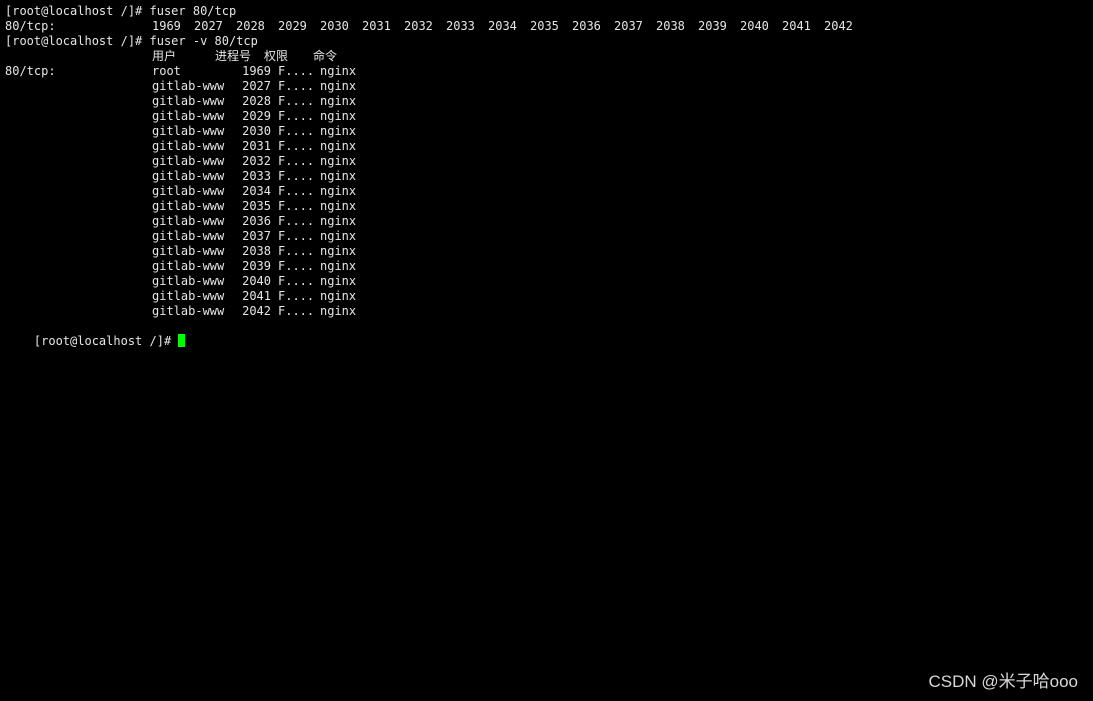  Describe the element at coordinates (334, 26) in the screenshot. I see `pid-value: 2030` at that location.